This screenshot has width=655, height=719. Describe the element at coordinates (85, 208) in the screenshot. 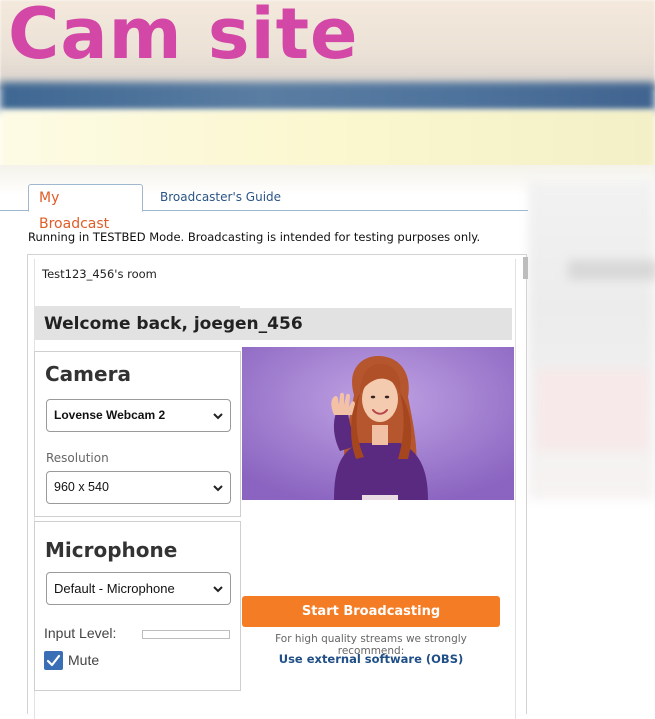

I see `tab-my-broadcast: My Broadcast` at that location.